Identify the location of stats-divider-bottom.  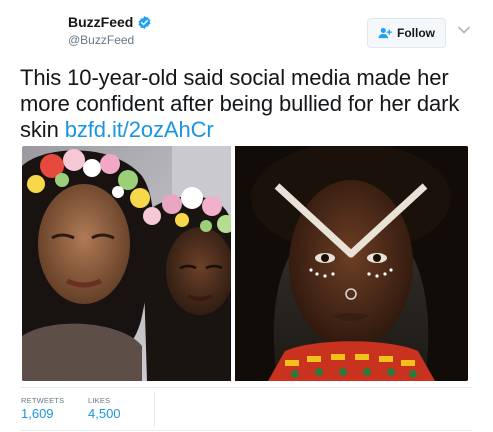
(246, 430).